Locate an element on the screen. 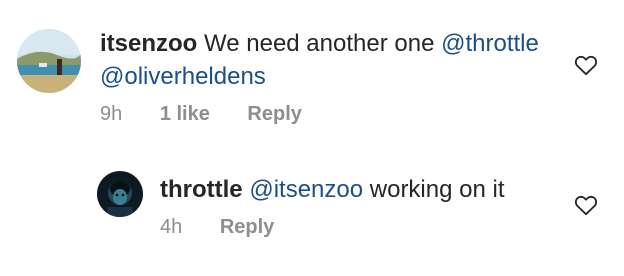 The image size is (624, 276). timestamp: 4h is located at coordinates (171, 227).